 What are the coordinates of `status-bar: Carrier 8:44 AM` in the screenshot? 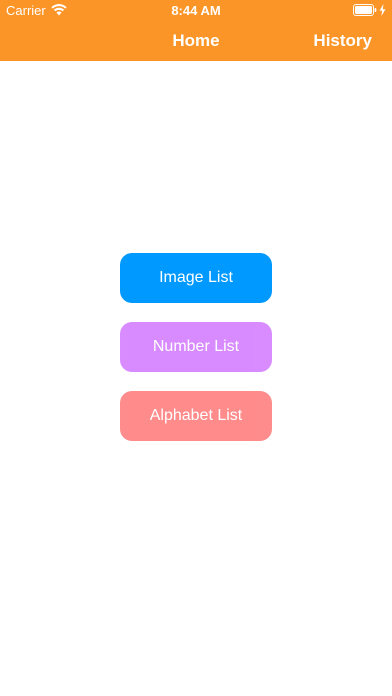 It's located at (196, 11).